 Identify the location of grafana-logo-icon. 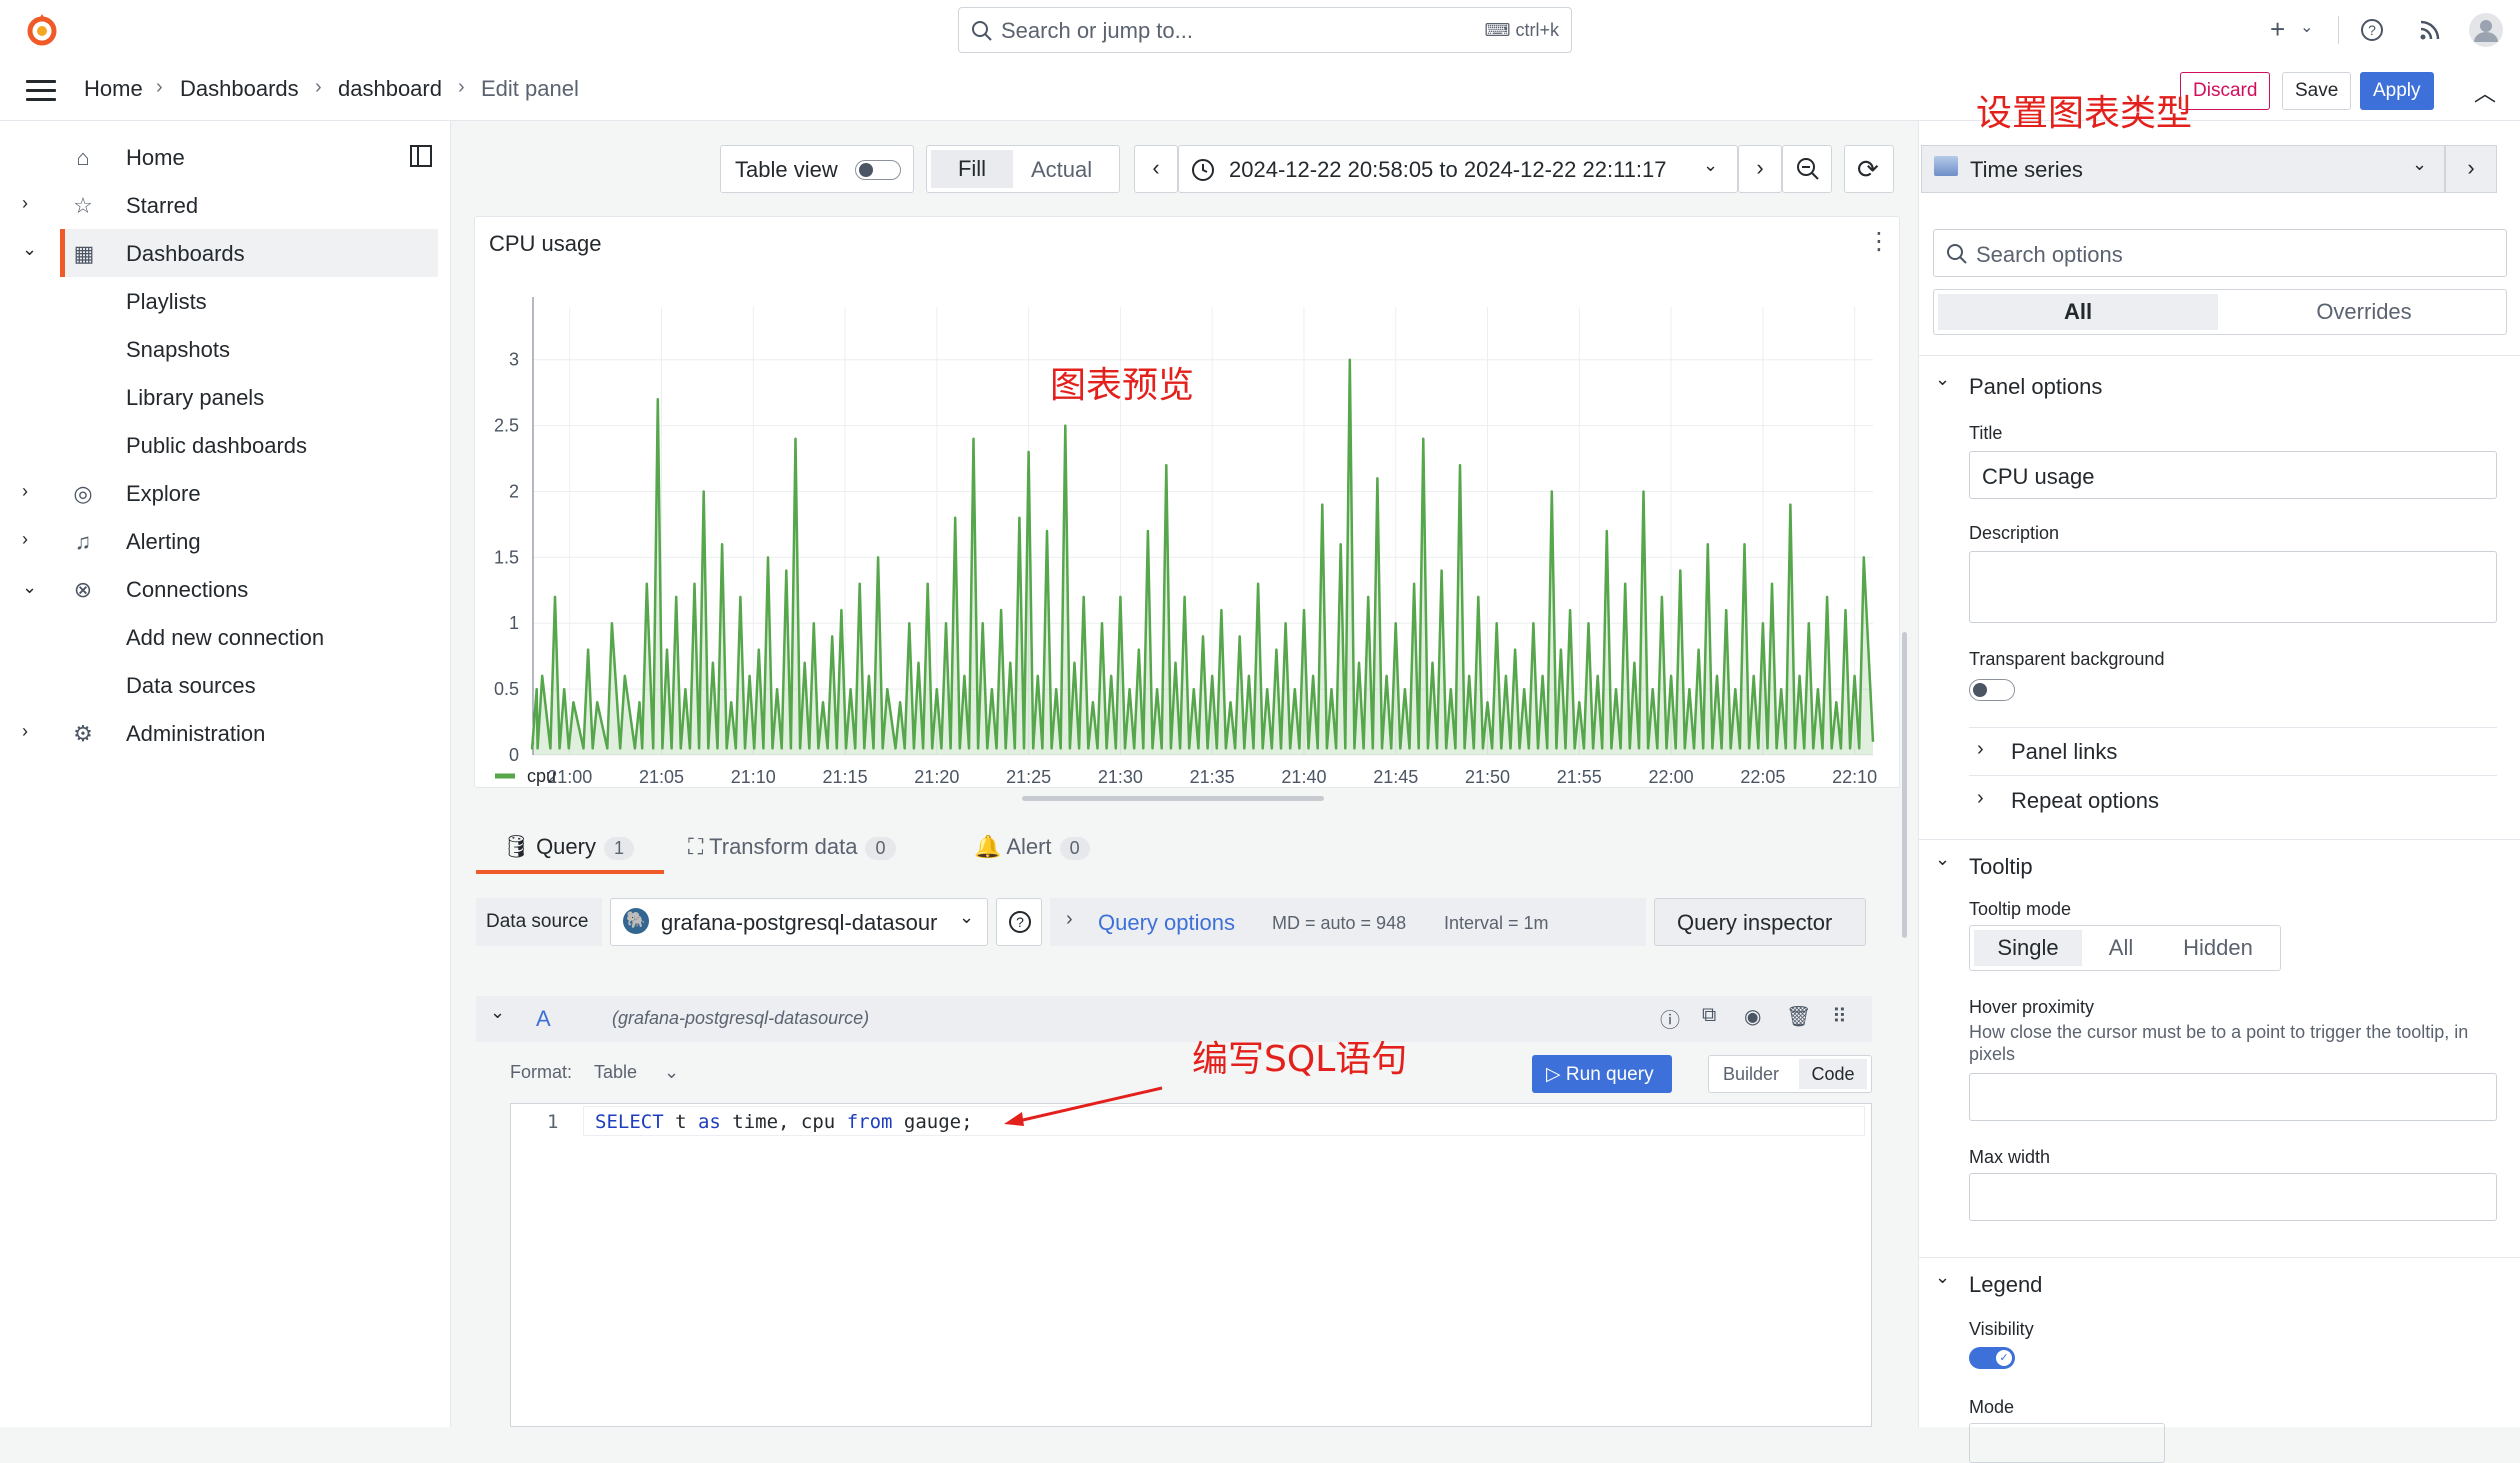
(42, 30).